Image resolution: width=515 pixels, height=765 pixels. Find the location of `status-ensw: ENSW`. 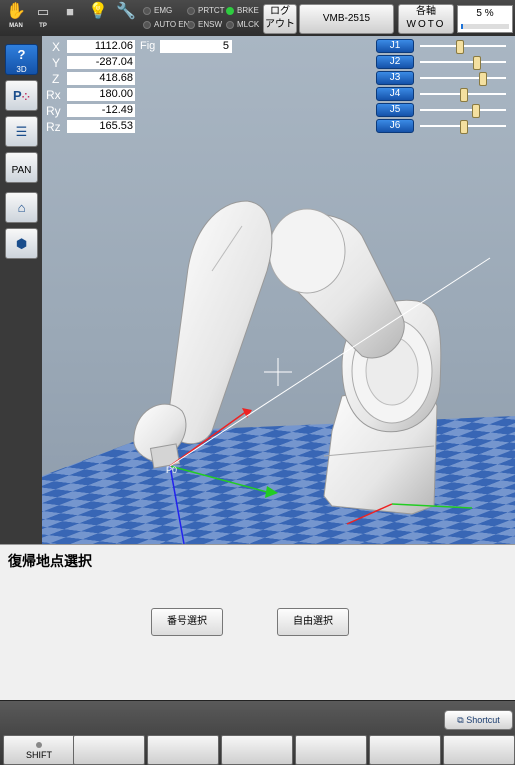

status-ensw: ENSW is located at coordinates (204, 24).